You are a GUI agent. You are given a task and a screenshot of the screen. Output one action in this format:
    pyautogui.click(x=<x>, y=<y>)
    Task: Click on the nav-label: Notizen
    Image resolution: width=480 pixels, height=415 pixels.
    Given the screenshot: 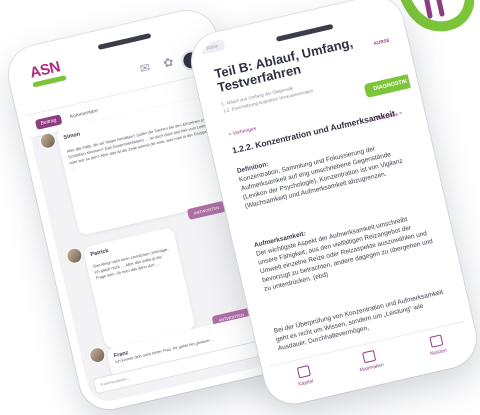 What is the action you would take?
    pyautogui.click(x=438, y=352)
    